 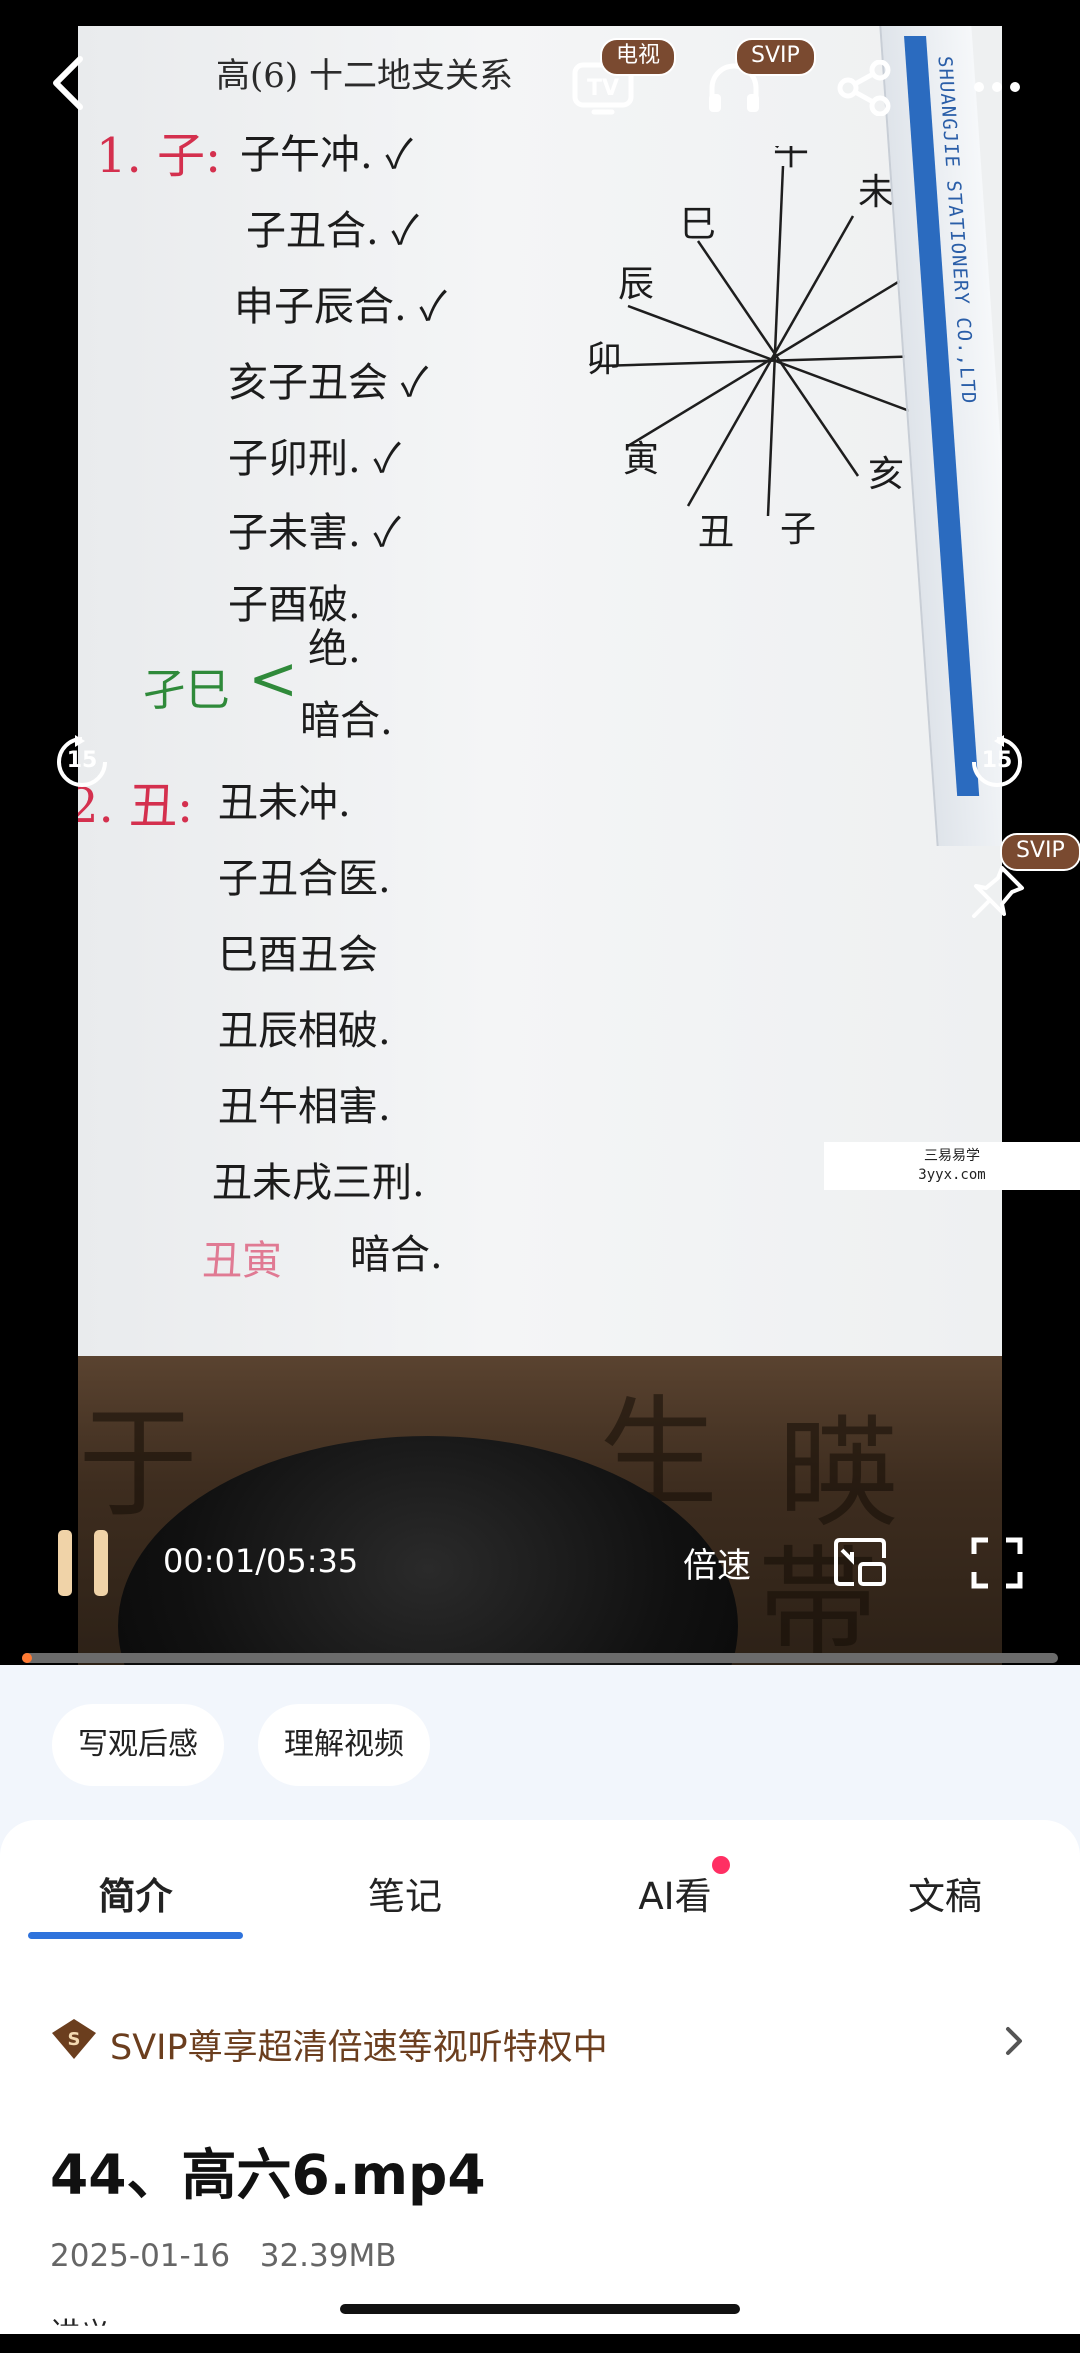 I want to click on home-indicator, so click(x=540, y=2309).